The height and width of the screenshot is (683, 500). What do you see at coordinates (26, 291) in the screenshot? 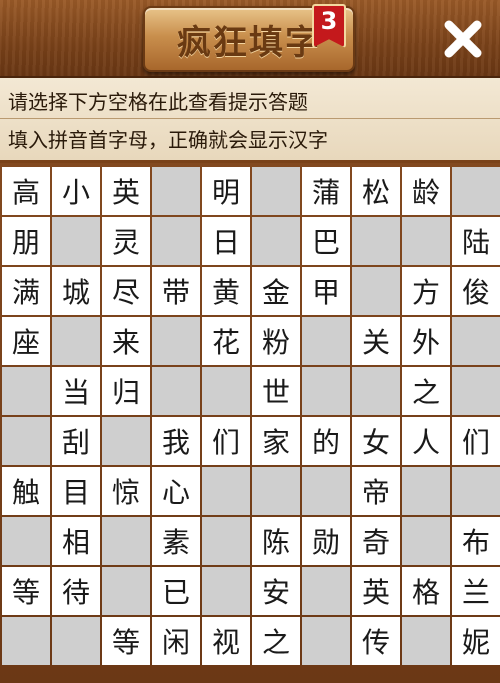
I see `grid-cell-filled: 满` at bounding box center [26, 291].